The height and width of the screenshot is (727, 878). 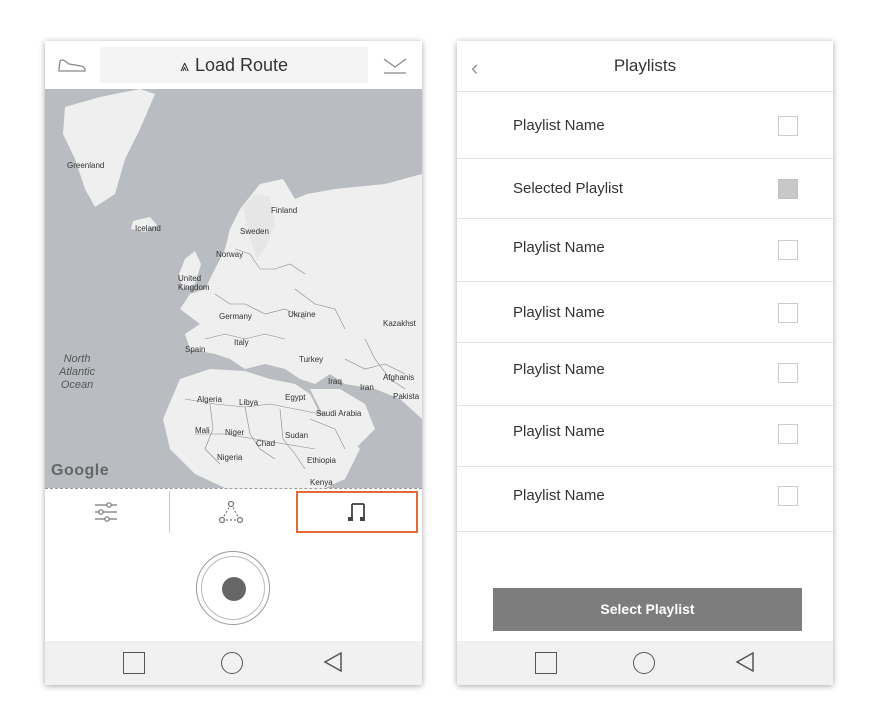 I want to click on save-route-icon, so click(x=395, y=65).